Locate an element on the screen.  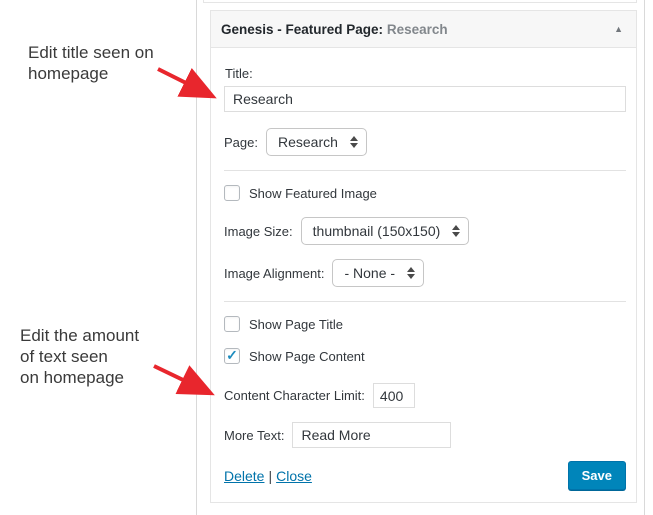
widget-title: Genesis - Featured Page: Research is located at coordinates (334, 29).